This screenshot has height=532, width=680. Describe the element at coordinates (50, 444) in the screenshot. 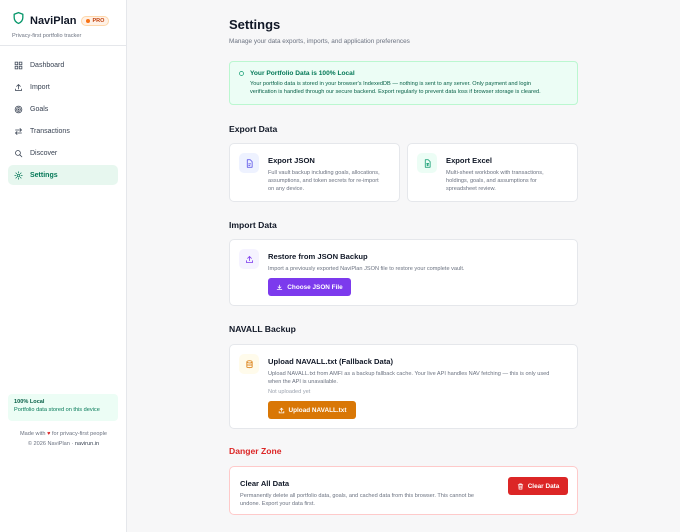

I see `copyright: © 2026 NaviPlan ·` at that location.